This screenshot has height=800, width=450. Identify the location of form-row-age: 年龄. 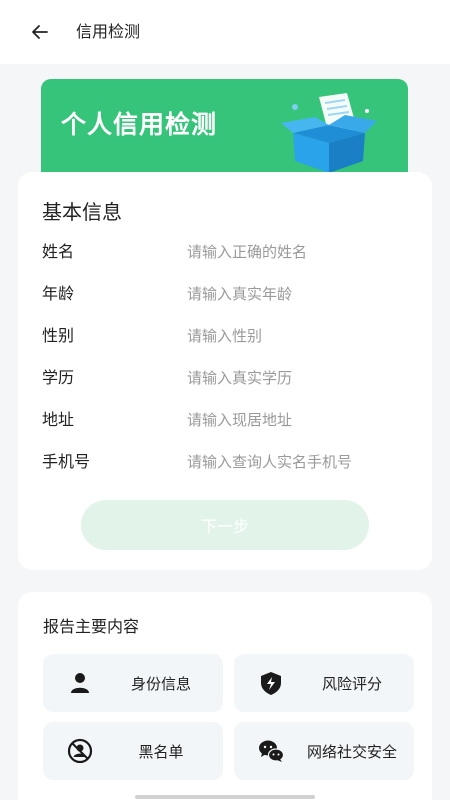
(227, 294).